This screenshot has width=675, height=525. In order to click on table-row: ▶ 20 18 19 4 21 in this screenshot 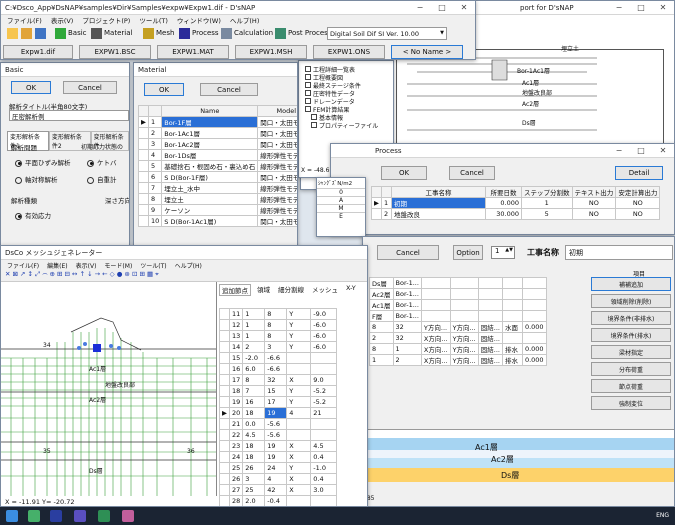, I will do `click(278, 413)`.